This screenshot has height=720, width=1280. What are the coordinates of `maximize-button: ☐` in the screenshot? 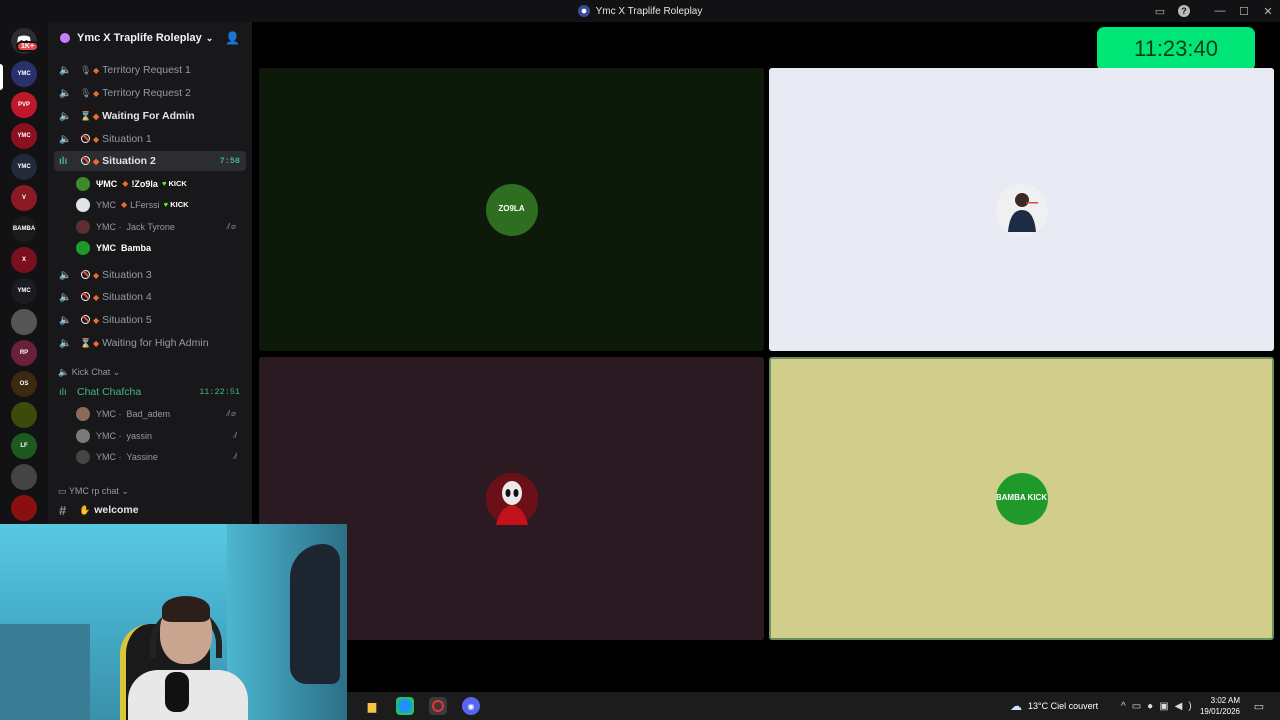 It's located at (1244, 11).